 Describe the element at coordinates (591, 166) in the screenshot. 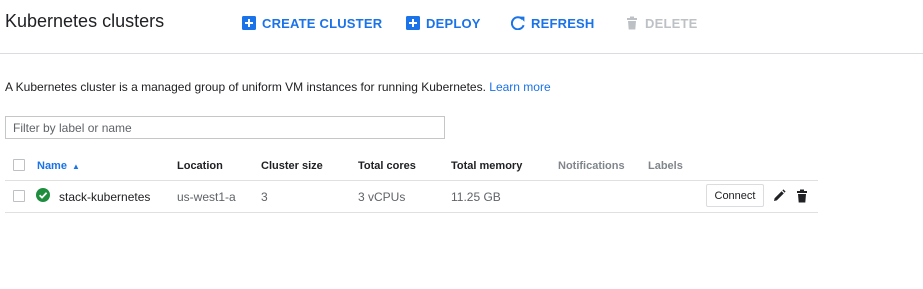

I see `column-header-notifications: Notifications` at that location.